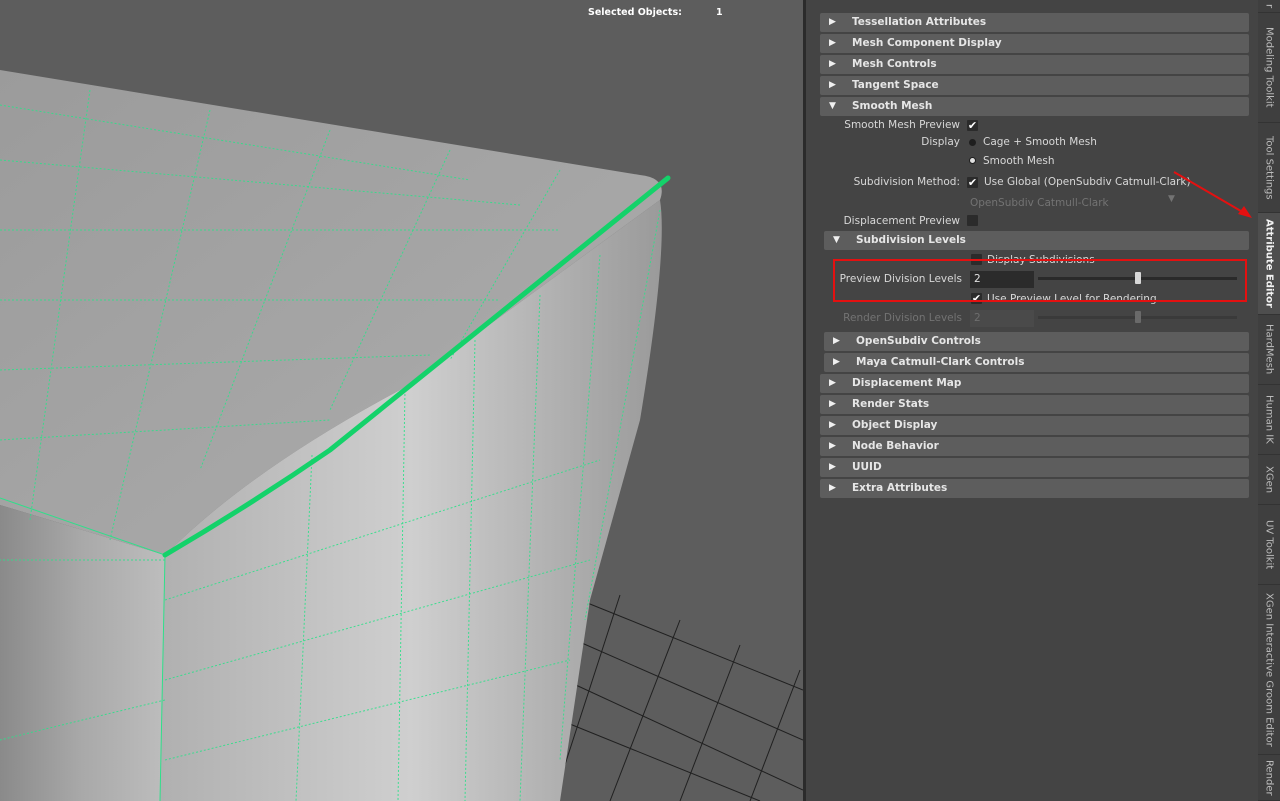 This screenshot has width=1280, height=801. Describe the element at coordinates (902, 125) in the screenshot. I see `smooth-mesh-preview-label: Smooth Mesh Preview` at that location.